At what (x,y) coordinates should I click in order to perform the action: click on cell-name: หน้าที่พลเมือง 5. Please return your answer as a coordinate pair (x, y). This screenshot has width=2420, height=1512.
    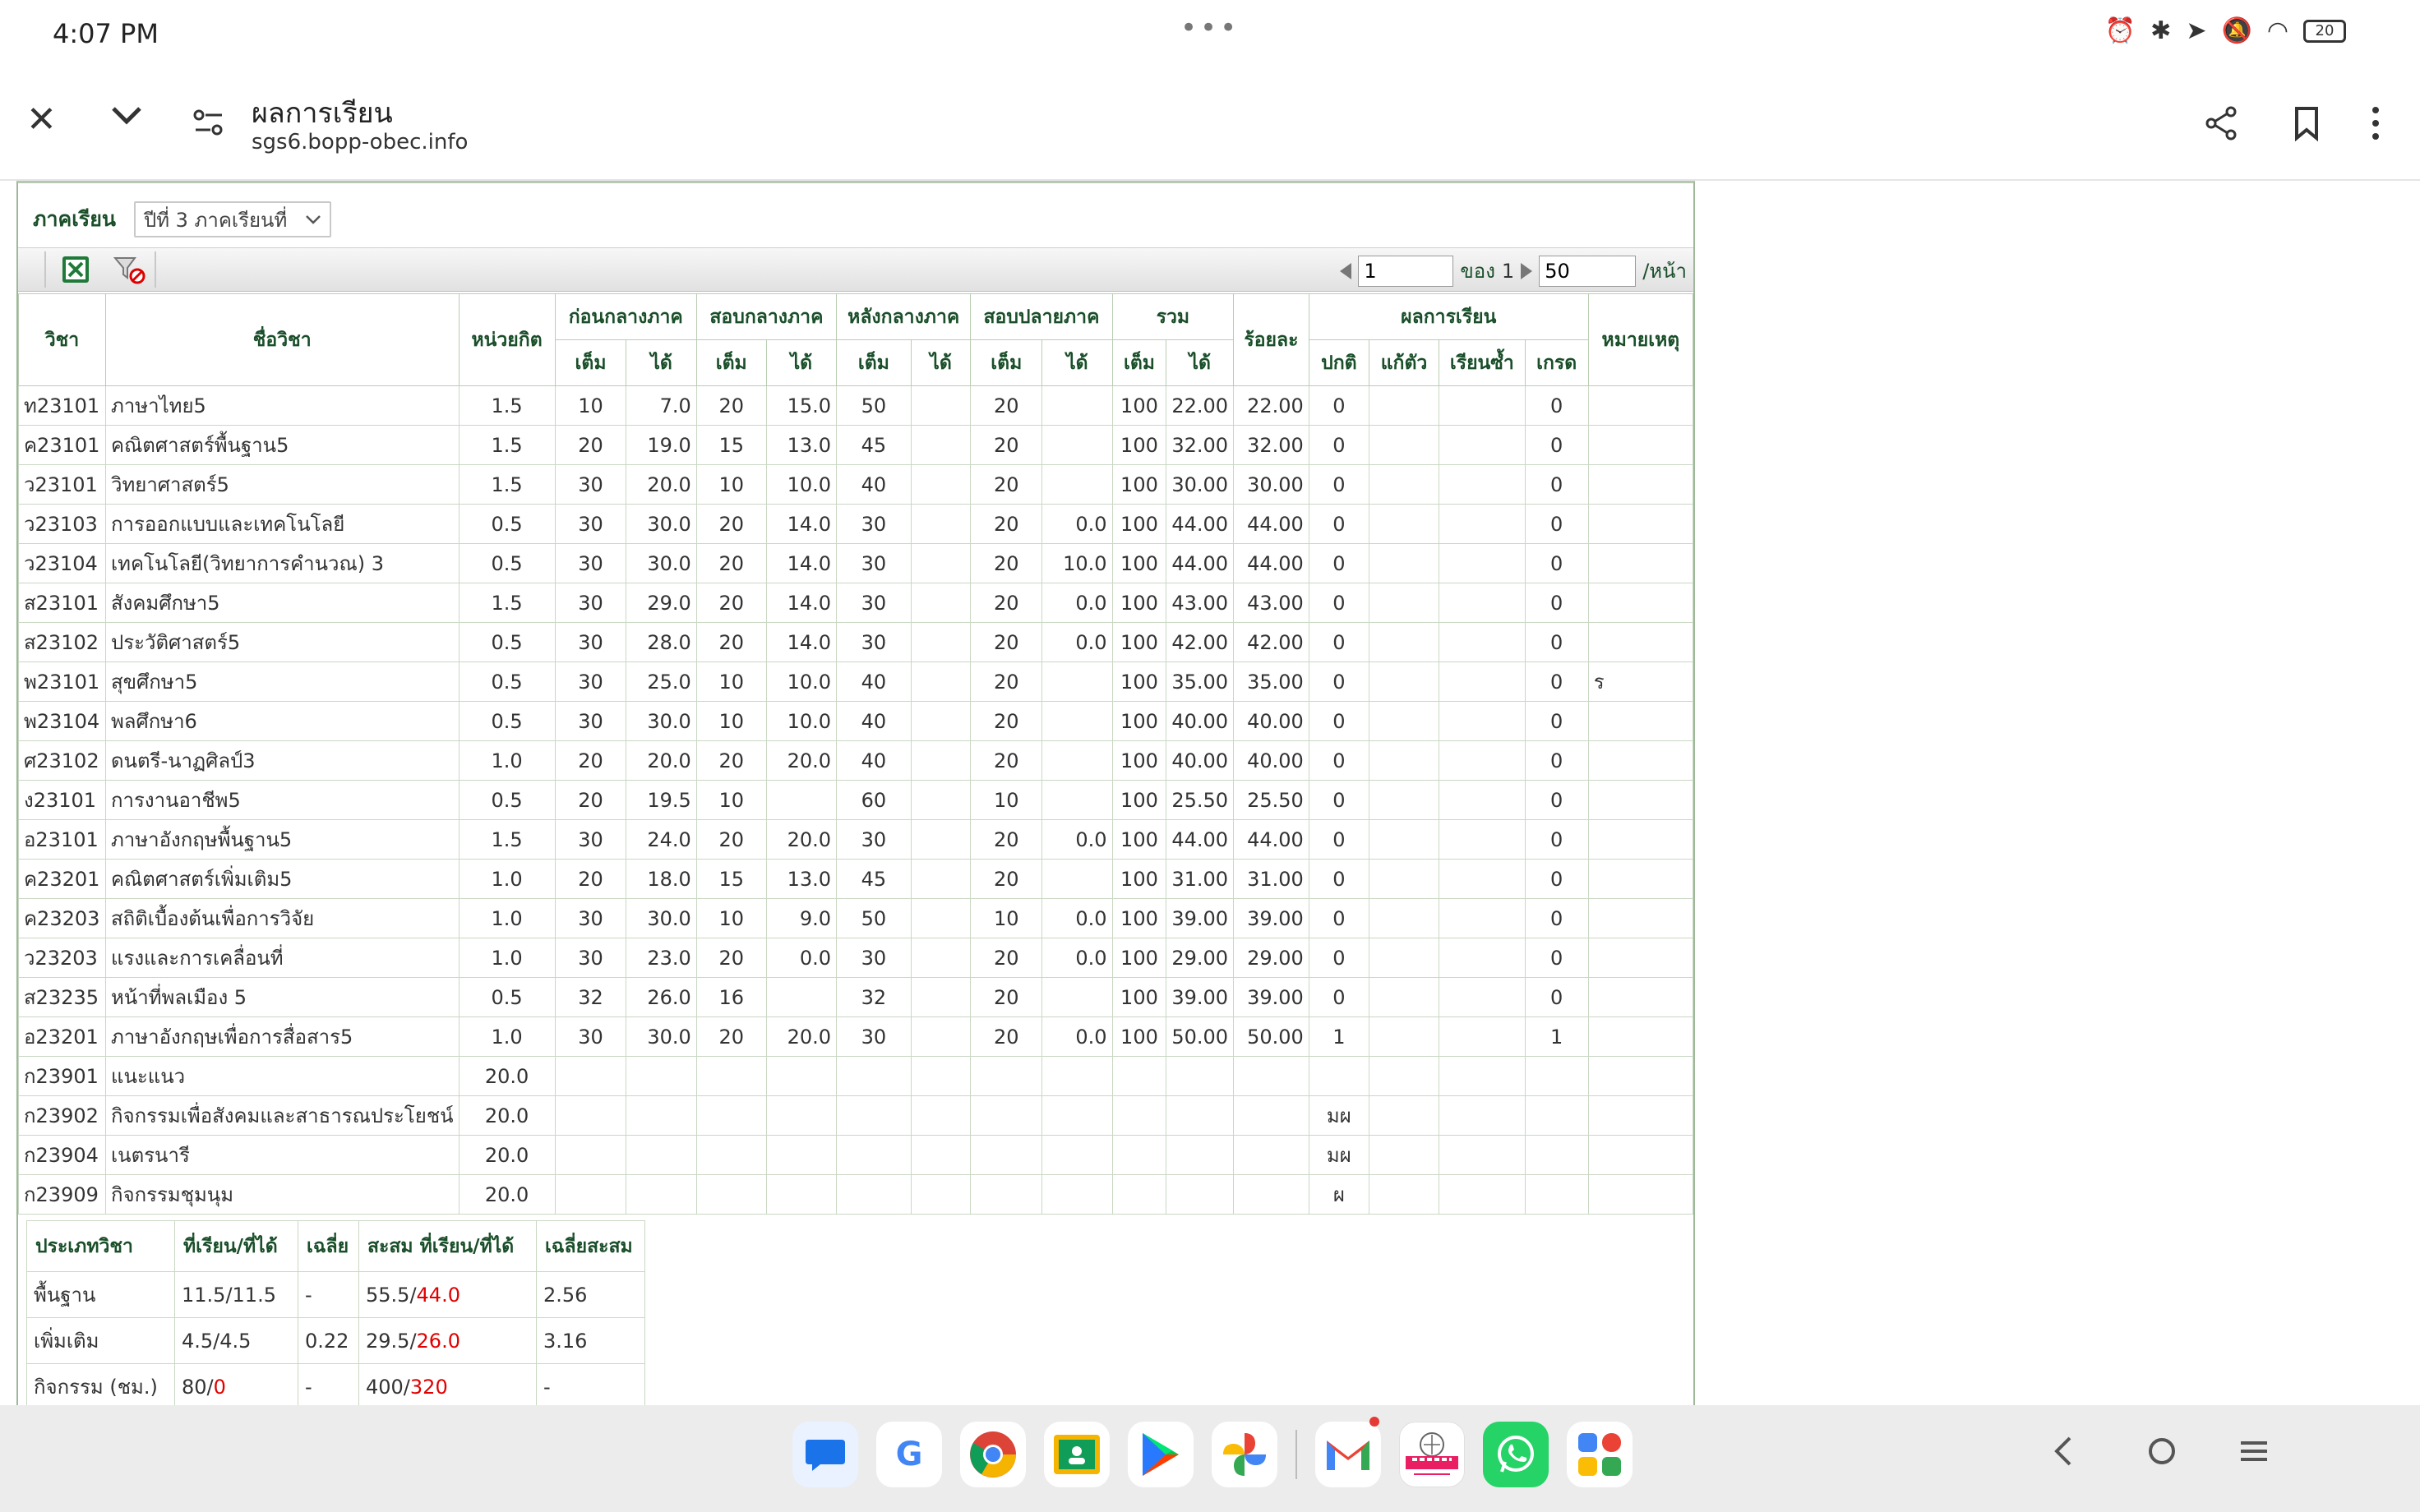
    Looking at the image, I should click on (282, 997).